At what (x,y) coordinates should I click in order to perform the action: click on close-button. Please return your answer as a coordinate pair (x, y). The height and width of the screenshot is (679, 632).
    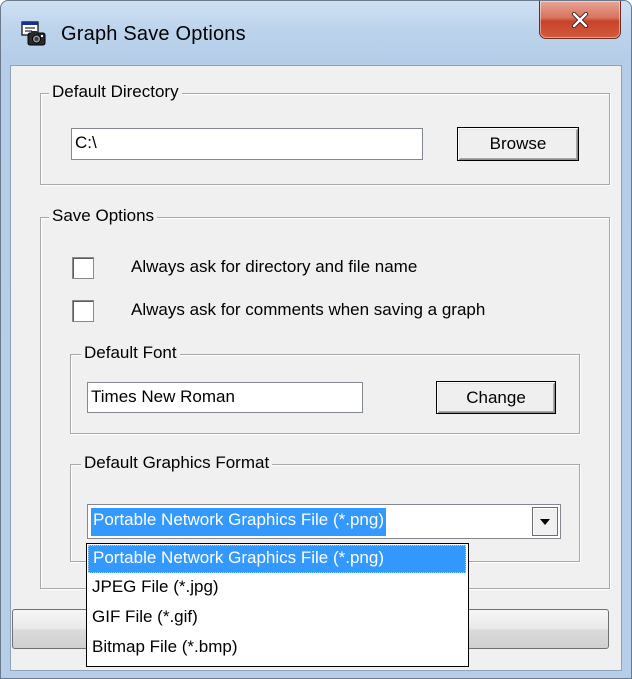
    Looking at the image, I should click on (580, 20).